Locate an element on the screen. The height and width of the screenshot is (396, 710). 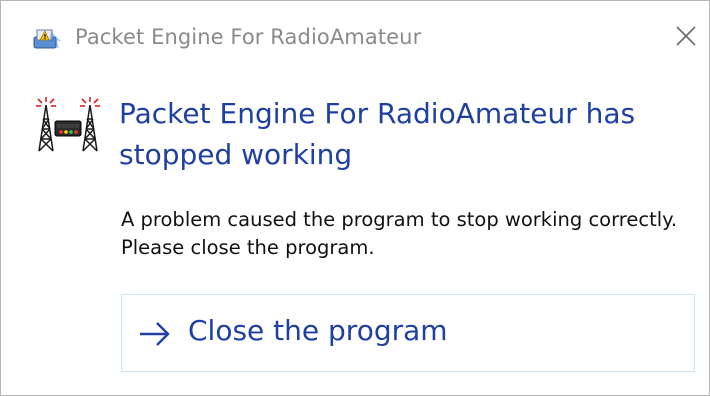
radio-tower-icon is located at coordinates (68, 125).